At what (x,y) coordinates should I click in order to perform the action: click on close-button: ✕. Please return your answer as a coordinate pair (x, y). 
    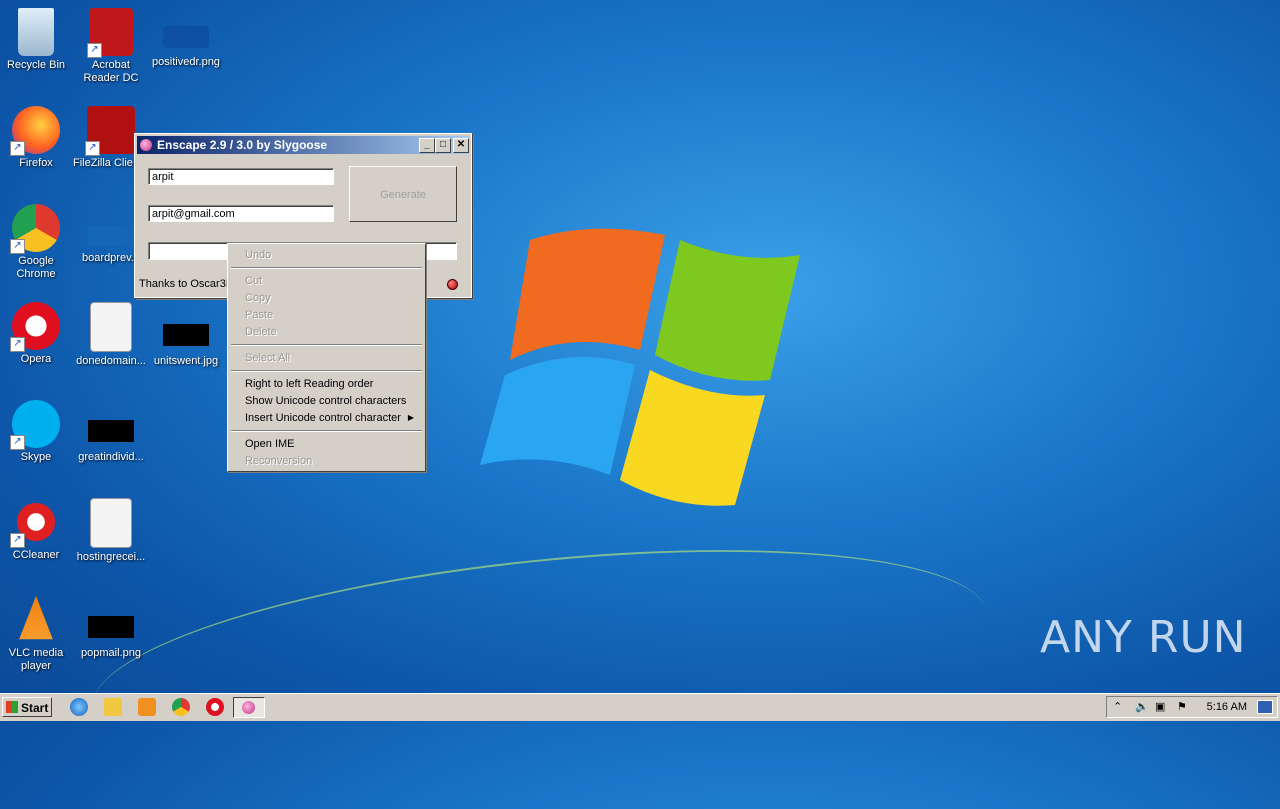
    Looking at the image, I should click on (461, 145).